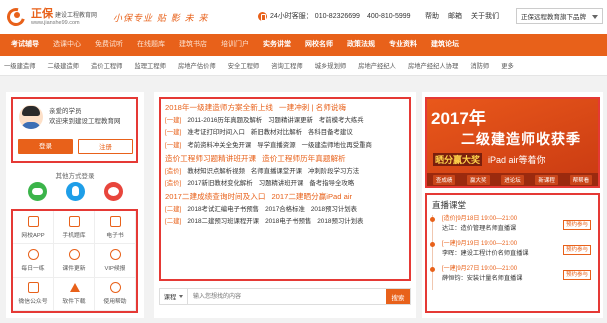  I want to click on news-link: 新旧教材对比解析, so click(276, 133).